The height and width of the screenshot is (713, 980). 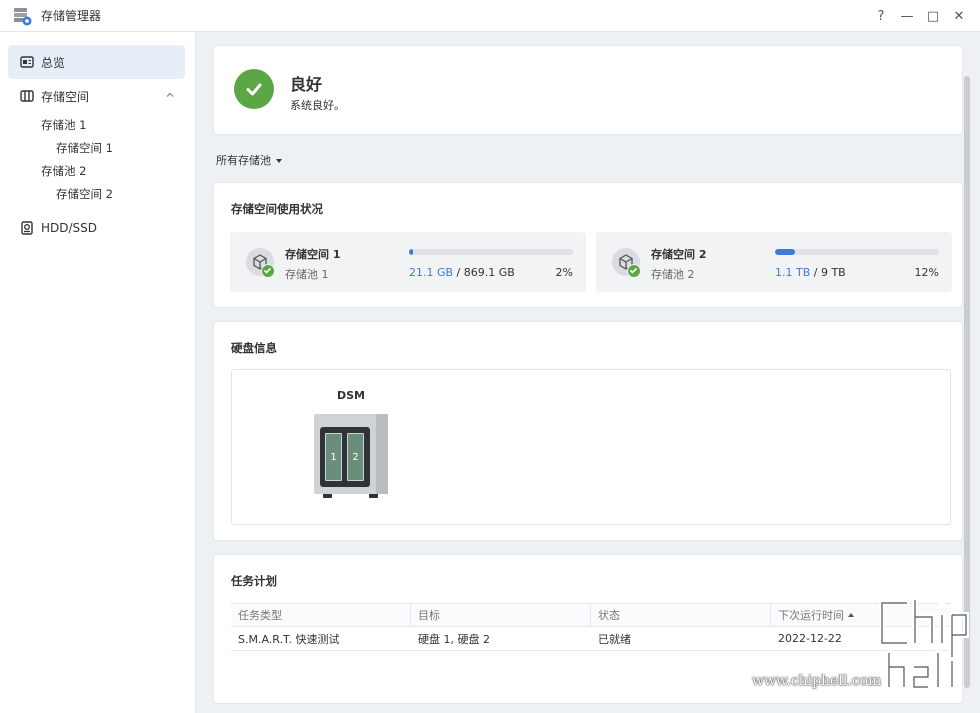 I want to click on volume-name: 存储空间 1, so click(x=313, y=254).